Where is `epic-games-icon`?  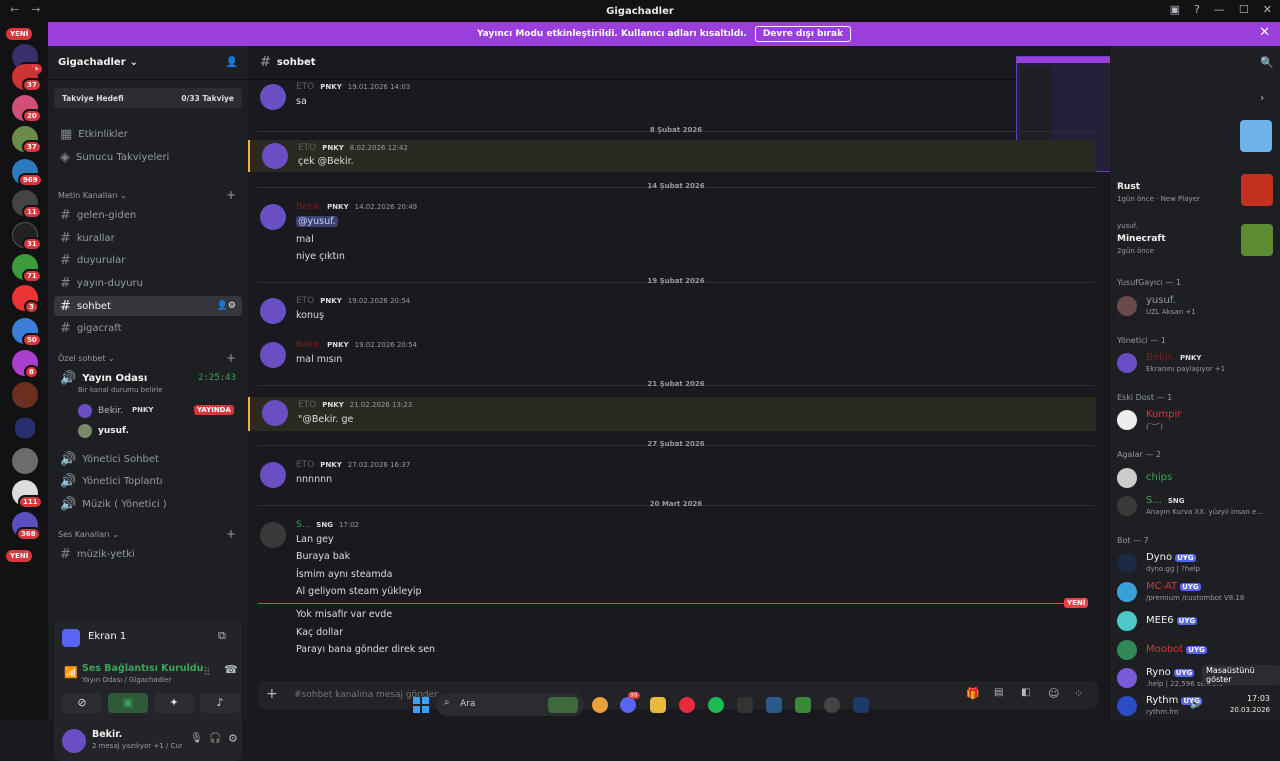 epic-games-icon is located at coordinates (745, 705).